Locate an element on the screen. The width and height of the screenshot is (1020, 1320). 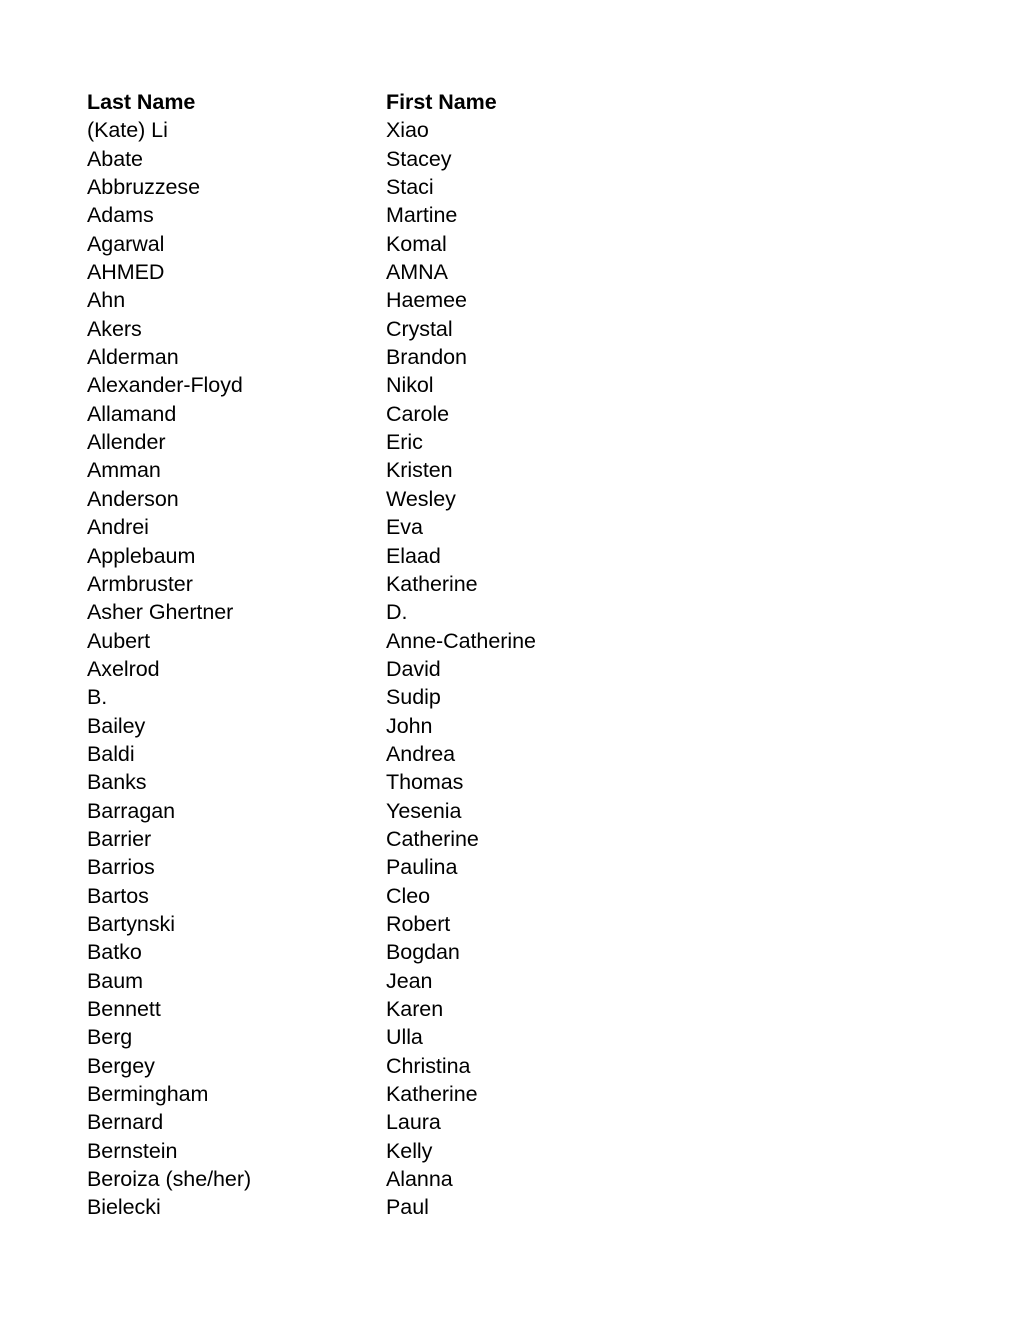
table-row: Alderman Brandon is located at coordinates (406, 357).